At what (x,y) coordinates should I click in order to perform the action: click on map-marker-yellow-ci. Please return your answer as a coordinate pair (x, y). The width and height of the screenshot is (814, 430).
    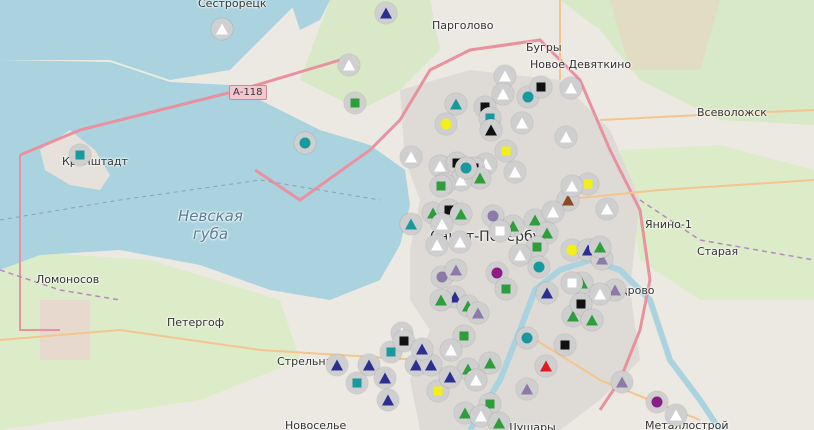
    Looking at the image, I should click on (446, 124).